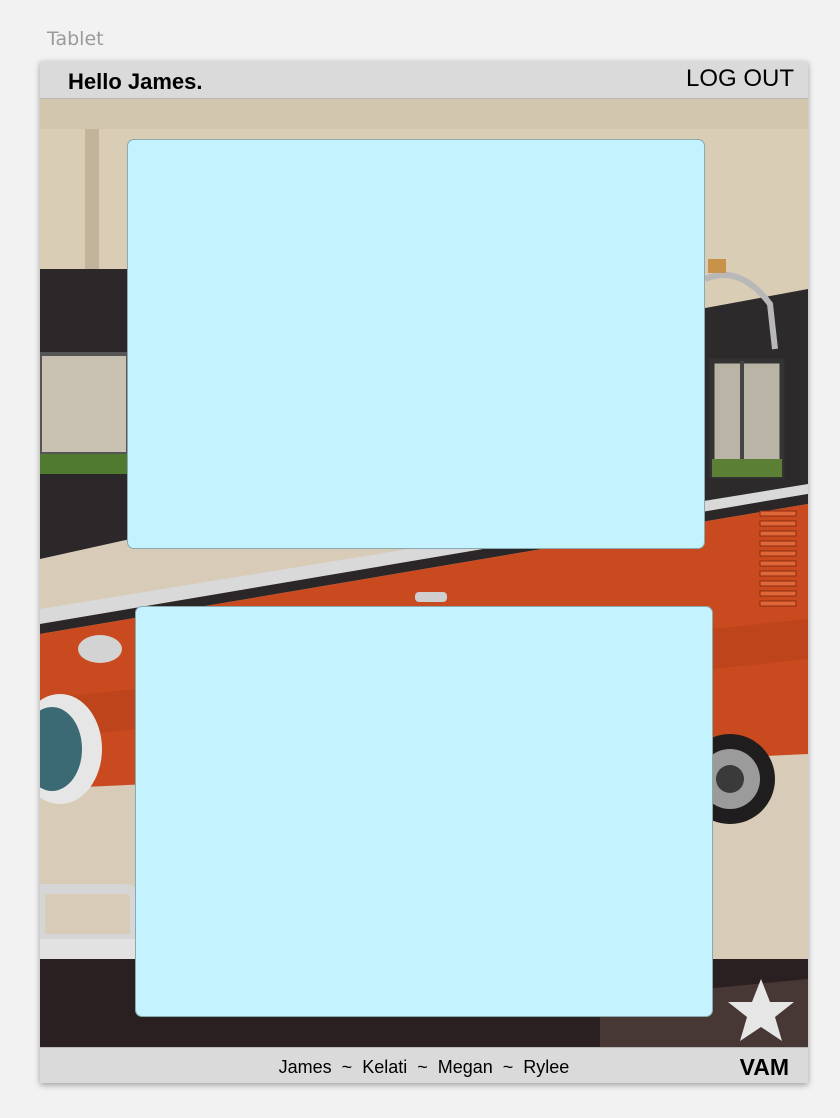  Describe the element at coordinates (384, 1067) in the screenshot. I see `name-link-kelati: Kelati` at that location.